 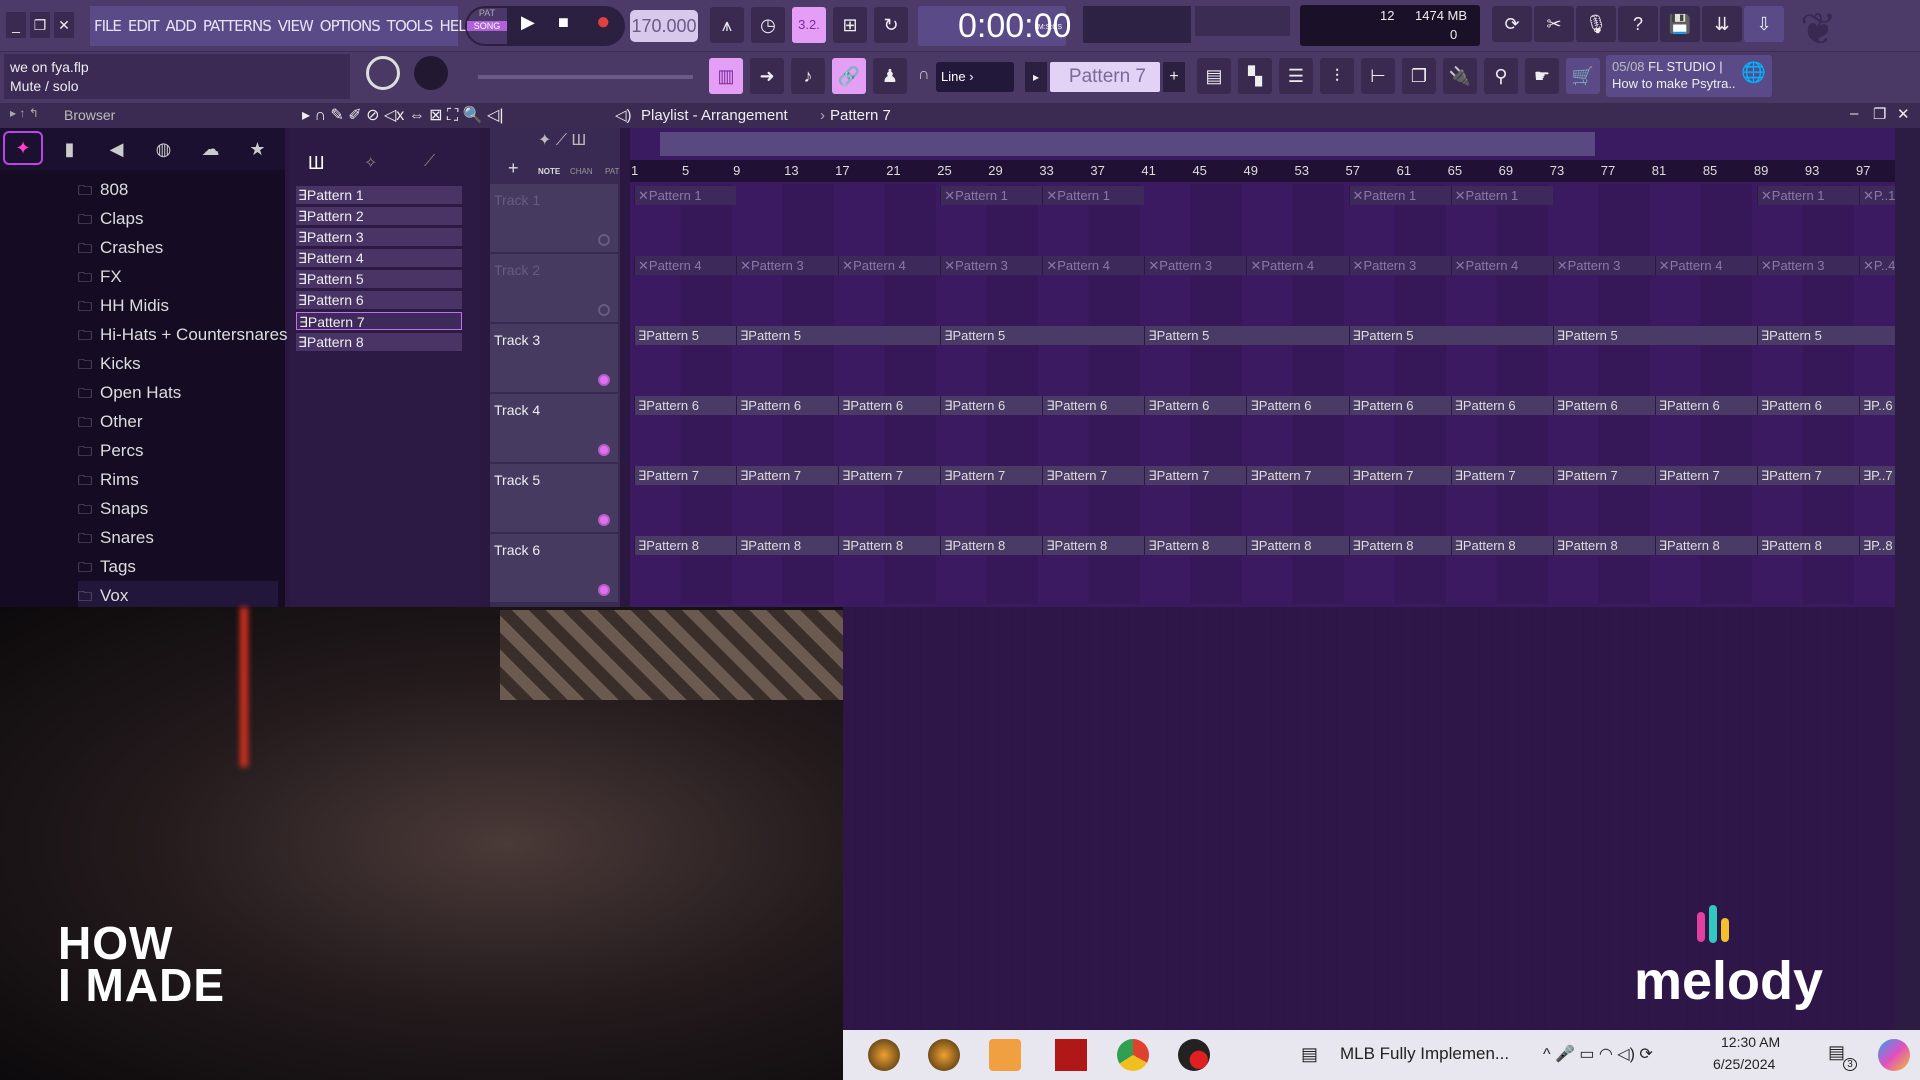 What do you see at coordinates (383, 73) in the screenshot?
I see `master-volume-knob` at bounding box center [383, 73].